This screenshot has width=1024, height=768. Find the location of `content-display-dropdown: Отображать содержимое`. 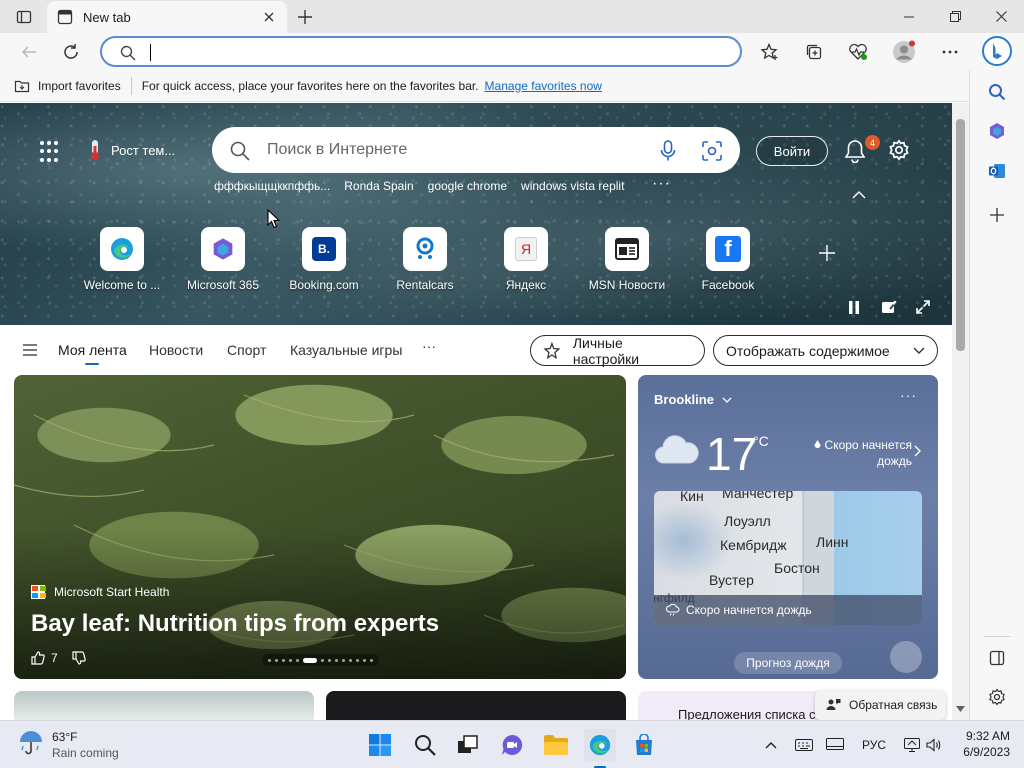

content-display-dropdown: Отображать содержимое is located at coordinates (825, 350).